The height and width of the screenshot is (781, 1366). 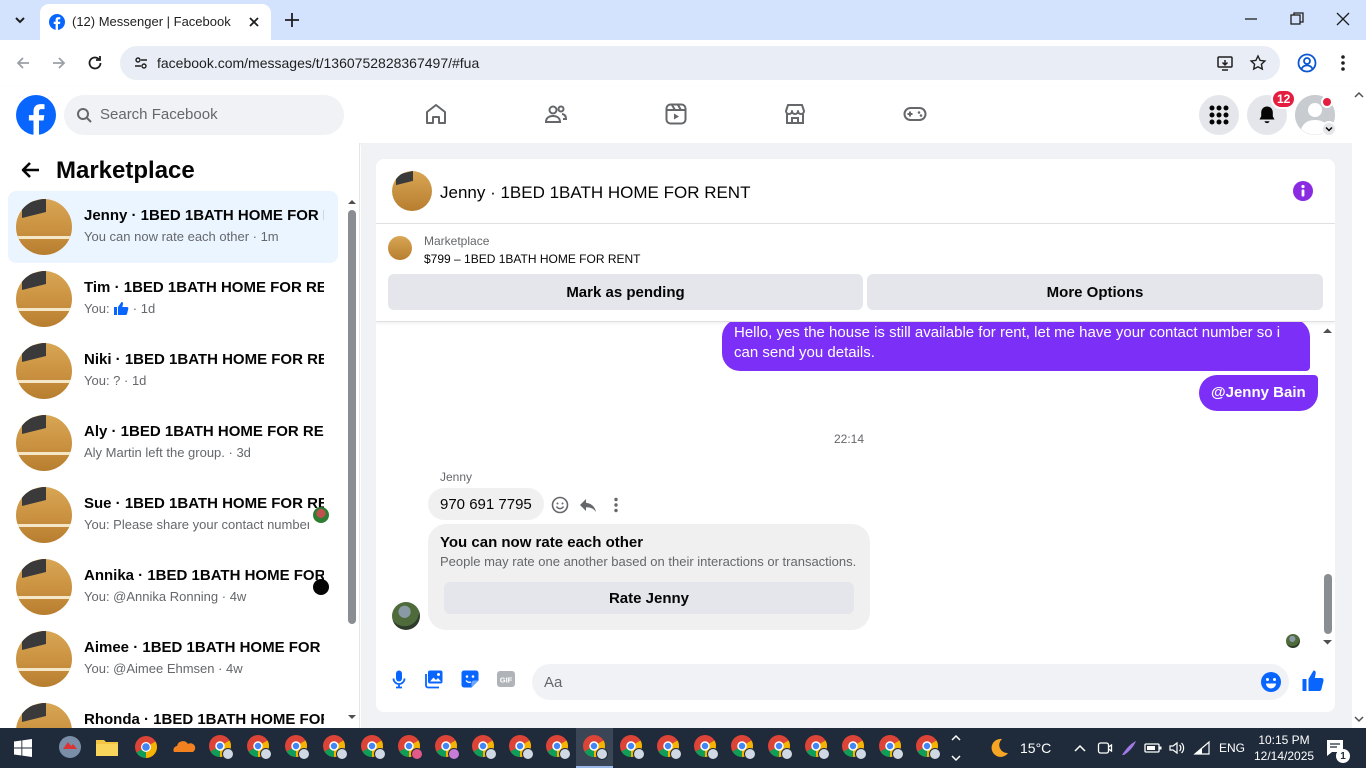 I want to click on account-chevron-icon, so click(x=1329, y=129).